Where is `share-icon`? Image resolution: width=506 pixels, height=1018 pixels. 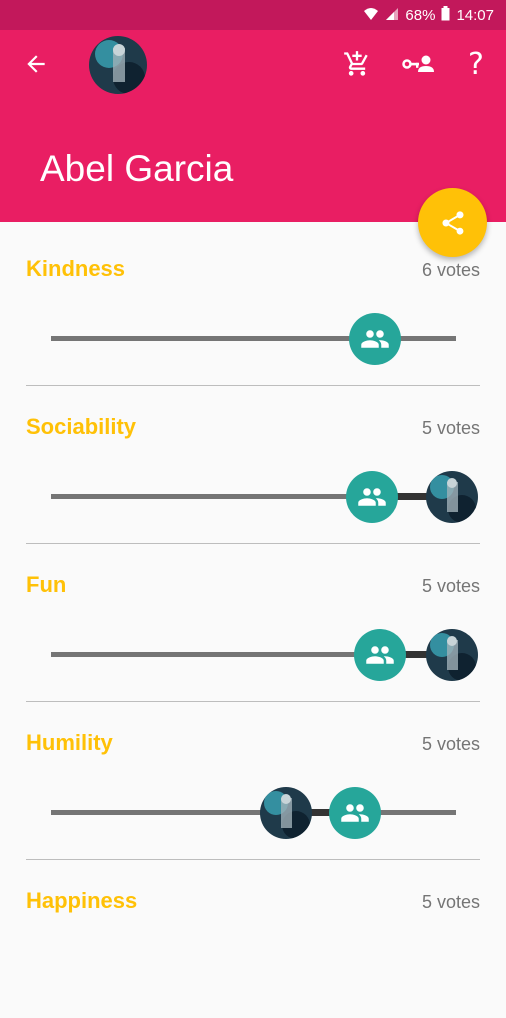 share-icon is located at coordinates (452, 222).